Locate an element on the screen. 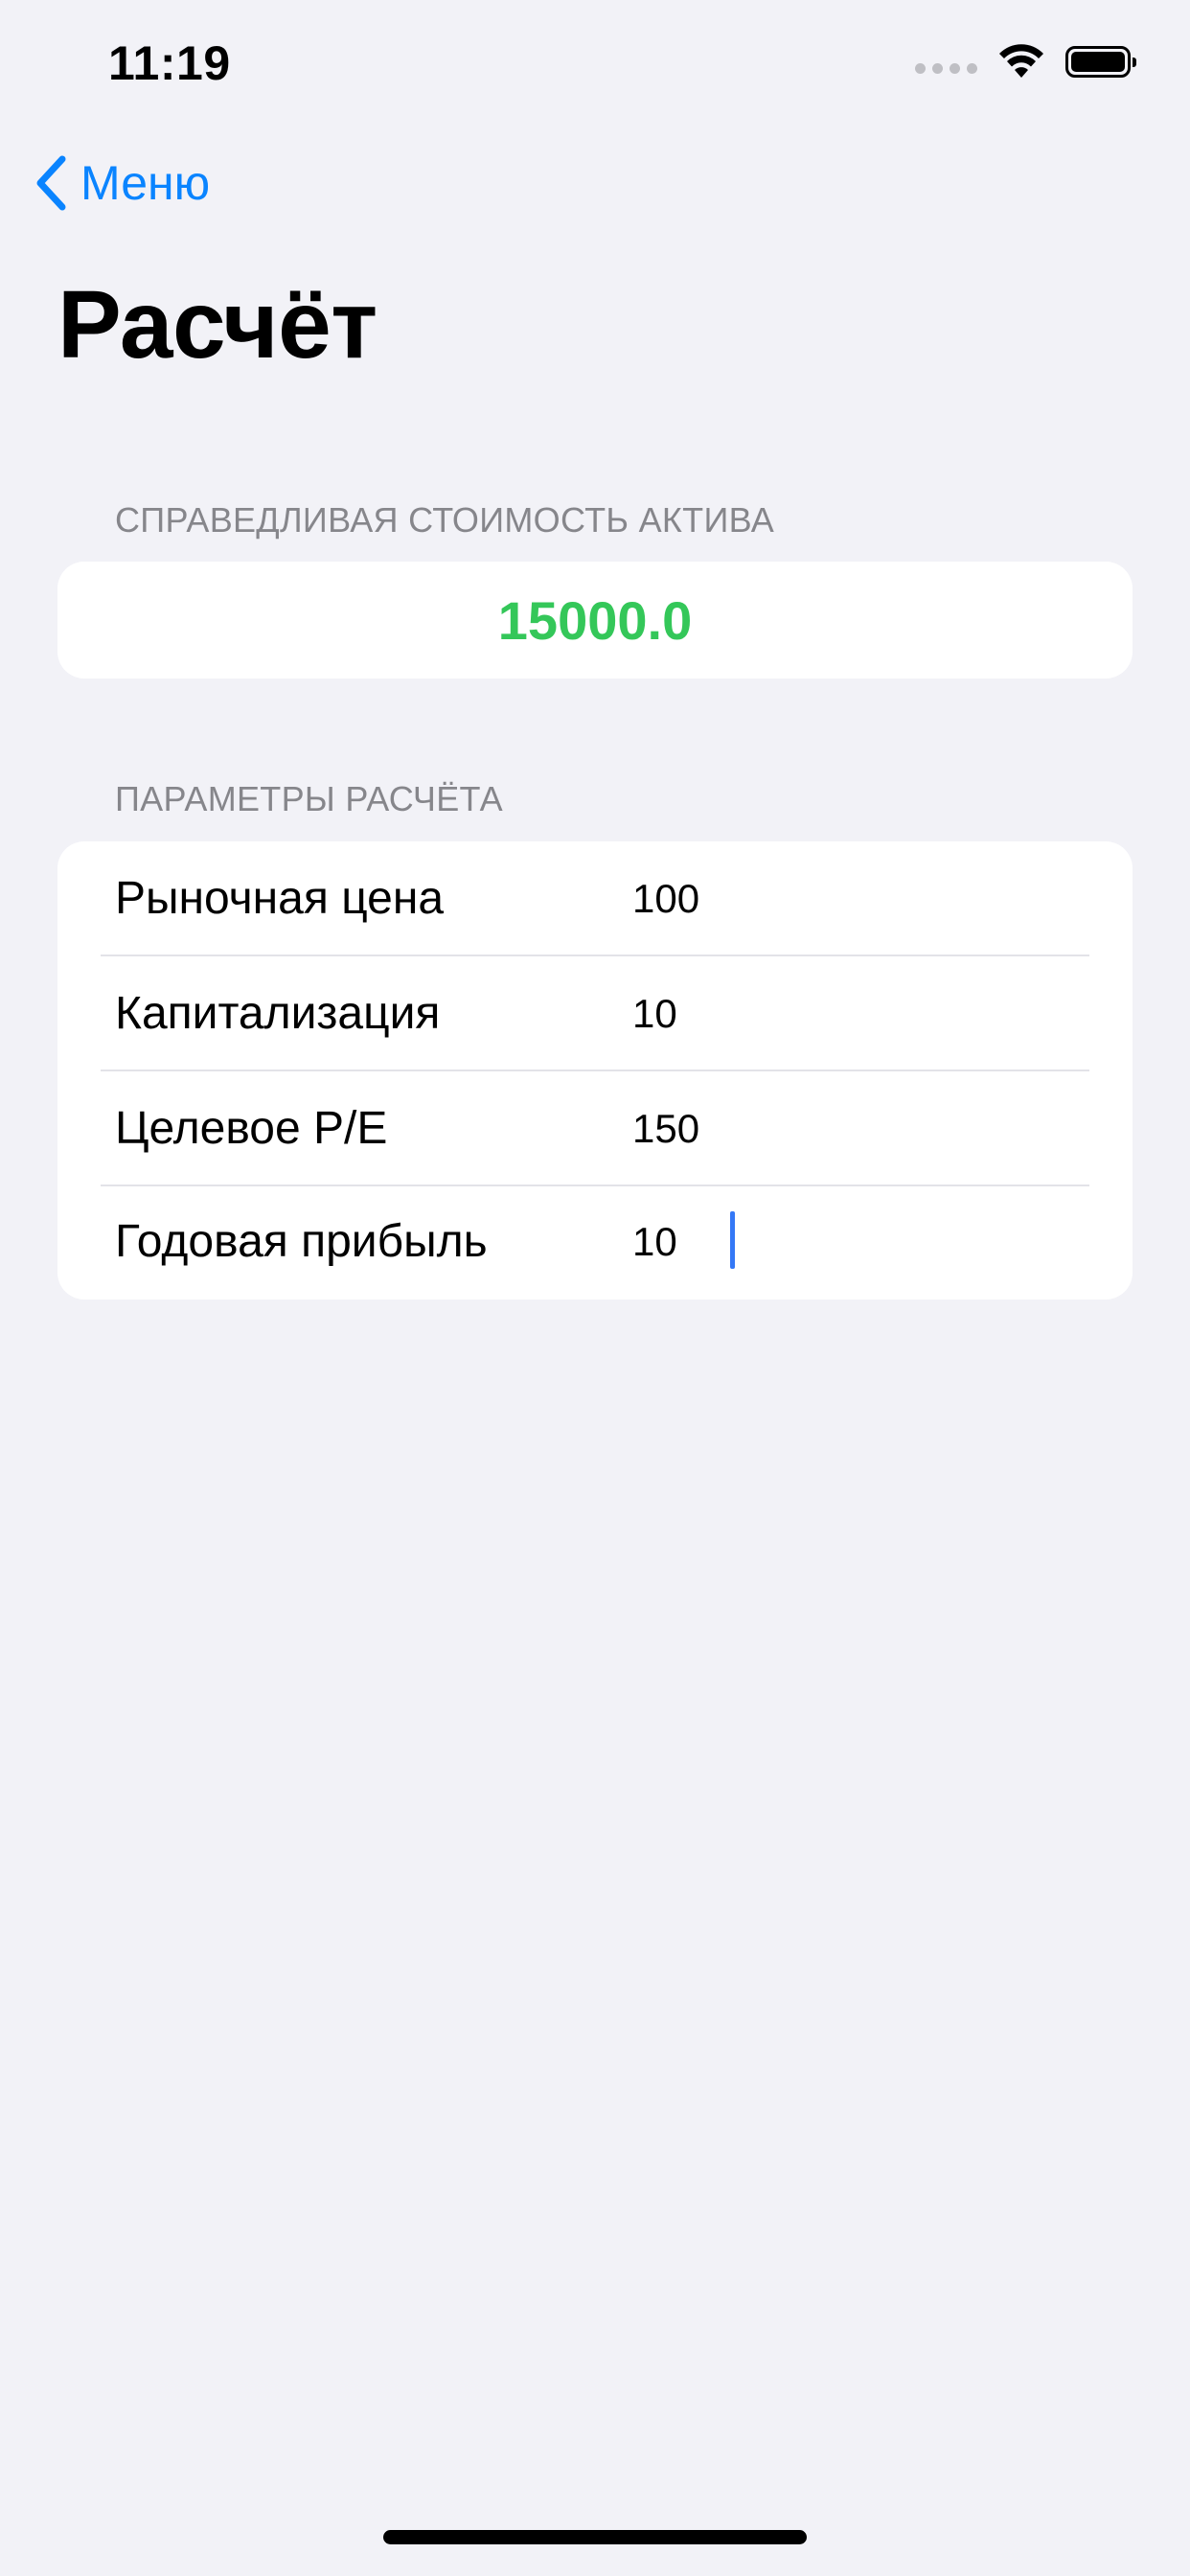 This screenshot has width=1190, height=2576. chevron-left-icon is located at coordinates (51, 183).